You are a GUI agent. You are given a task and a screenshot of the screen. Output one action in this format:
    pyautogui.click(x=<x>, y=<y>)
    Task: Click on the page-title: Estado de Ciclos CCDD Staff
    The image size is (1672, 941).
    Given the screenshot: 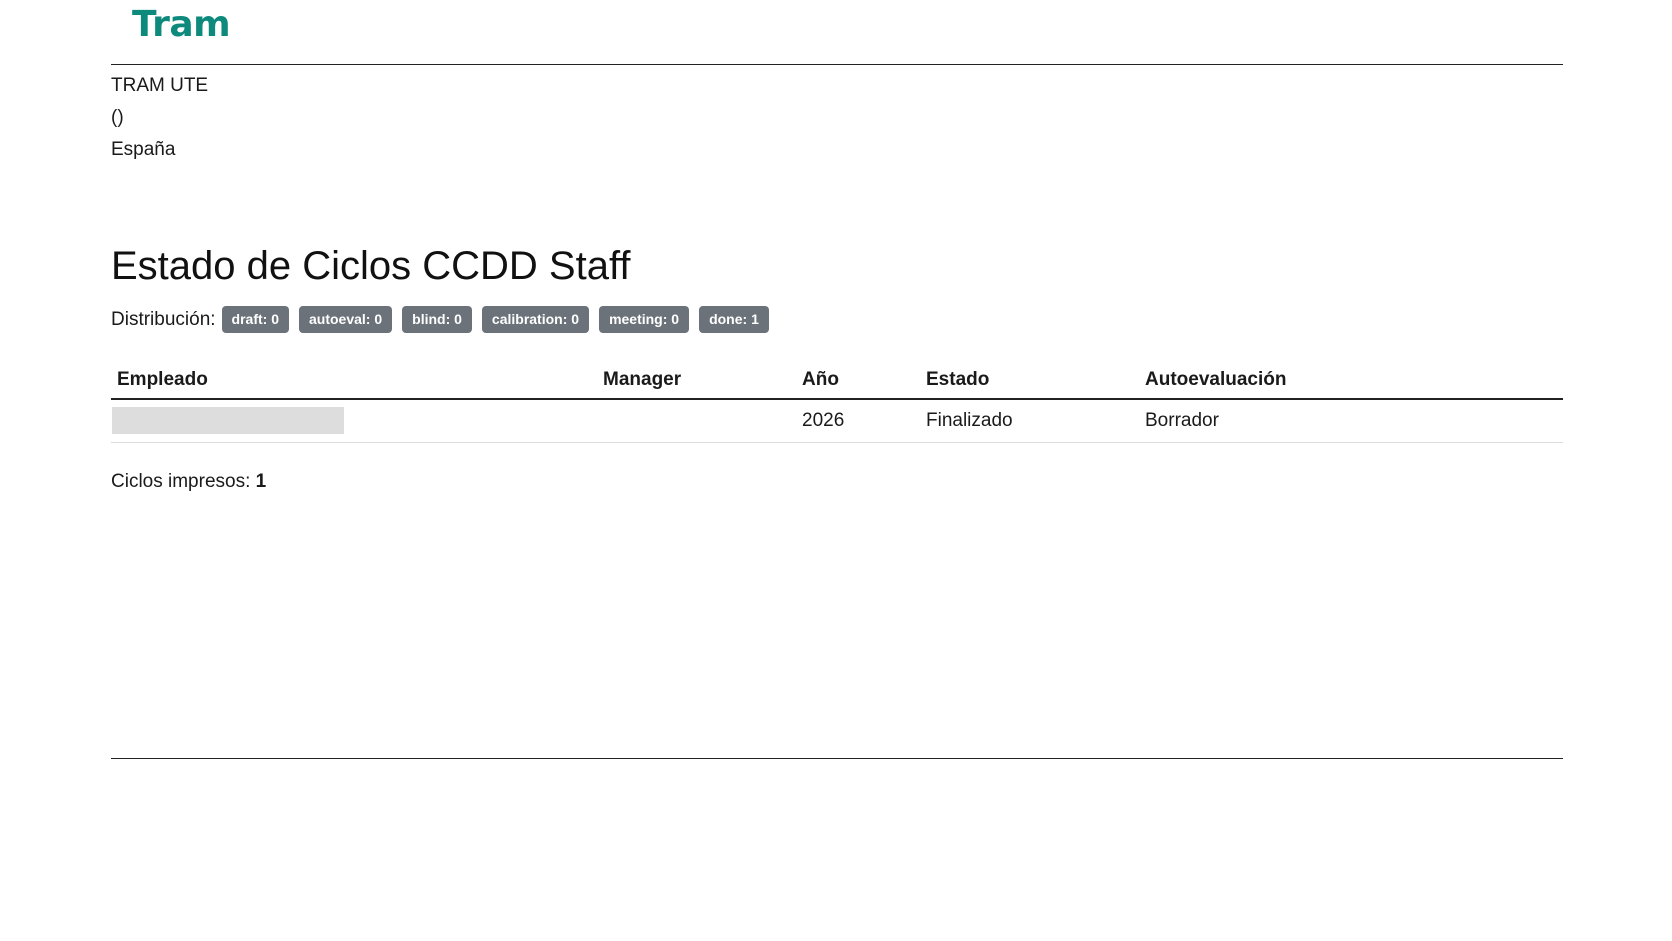 What is the action you would take?
    pyautogui.click(x=371, y=266)
    